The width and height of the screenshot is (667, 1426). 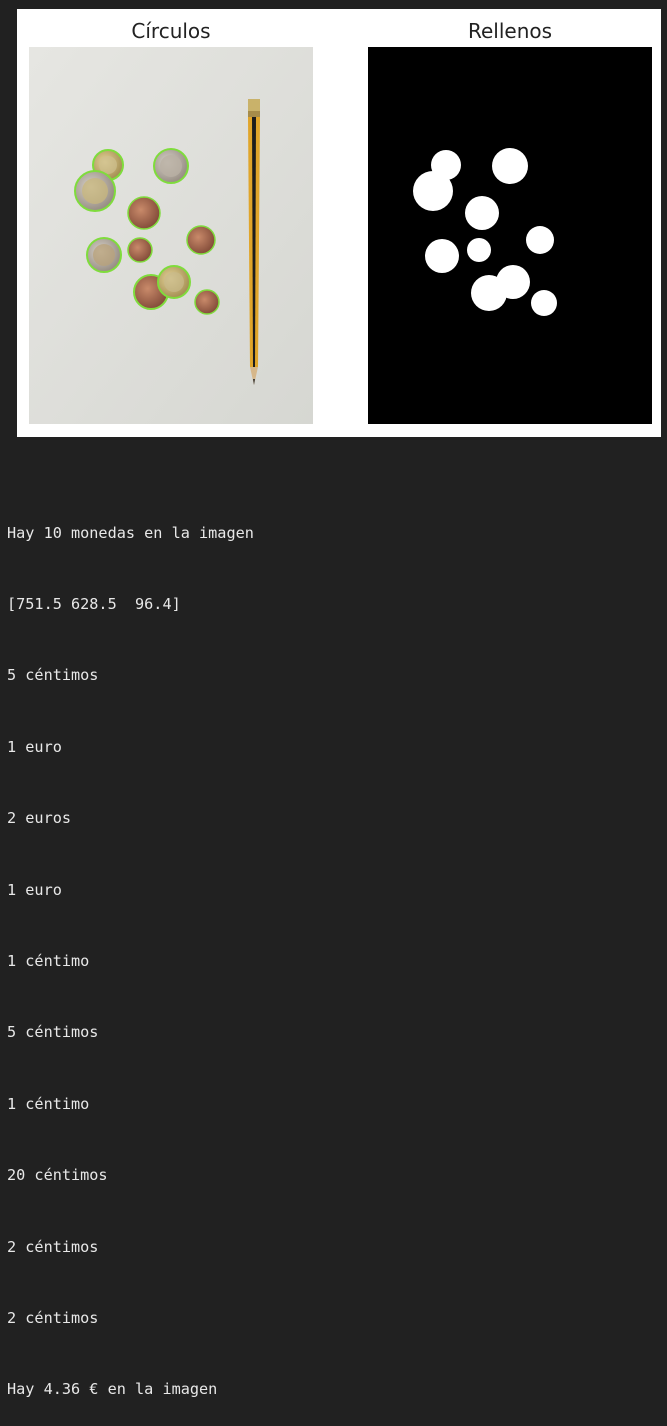 I want to click on coins-photo-drawing, so click(x=171, y=235).